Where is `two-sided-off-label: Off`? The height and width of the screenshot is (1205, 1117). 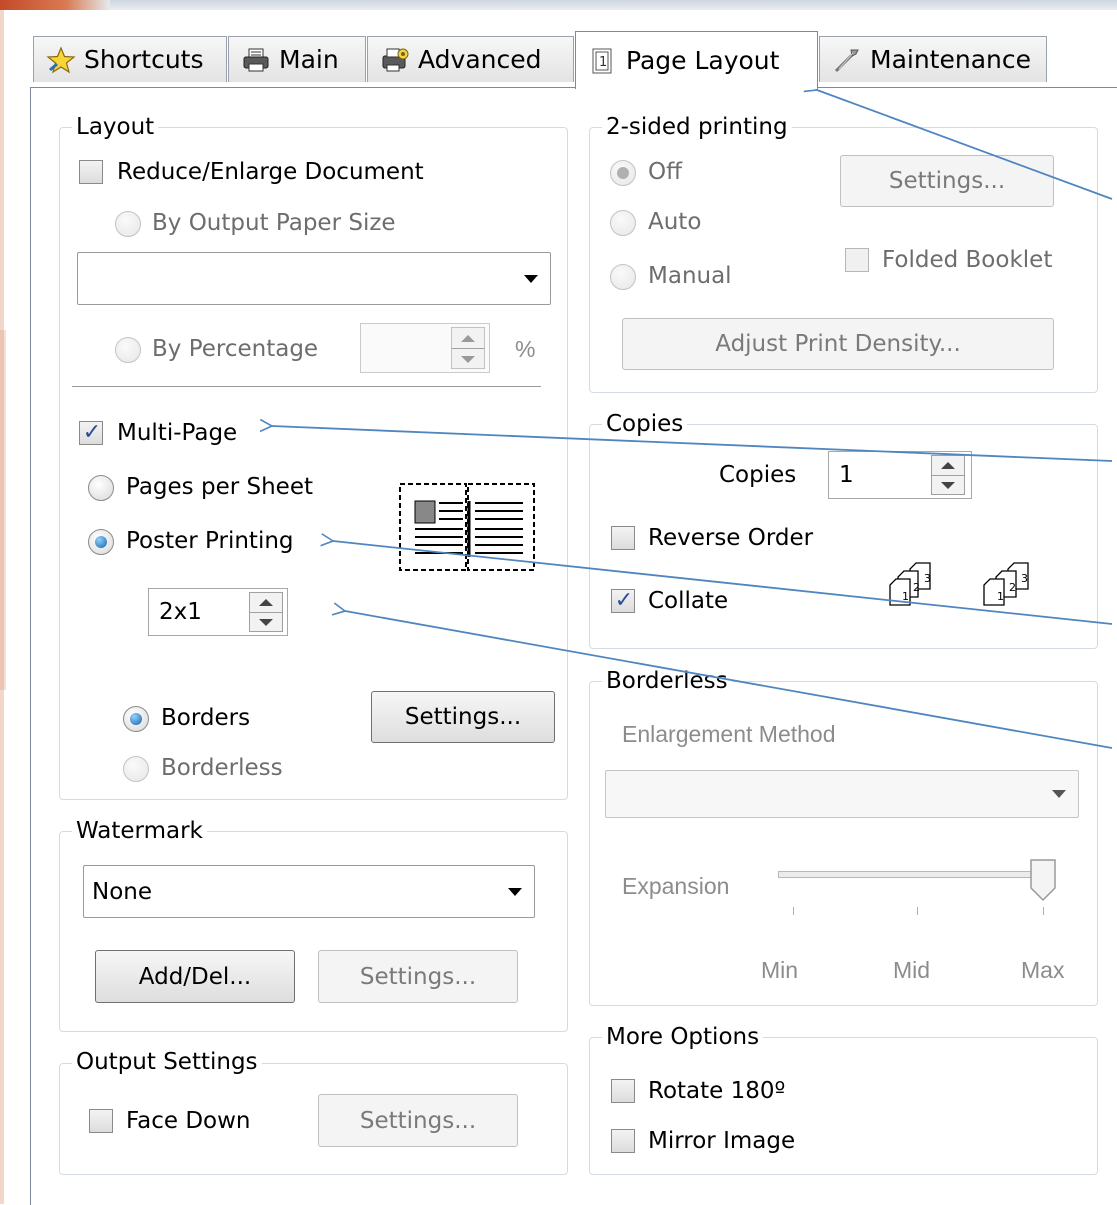 two-sided-off-label: Off is located at coordinates (665, 172).